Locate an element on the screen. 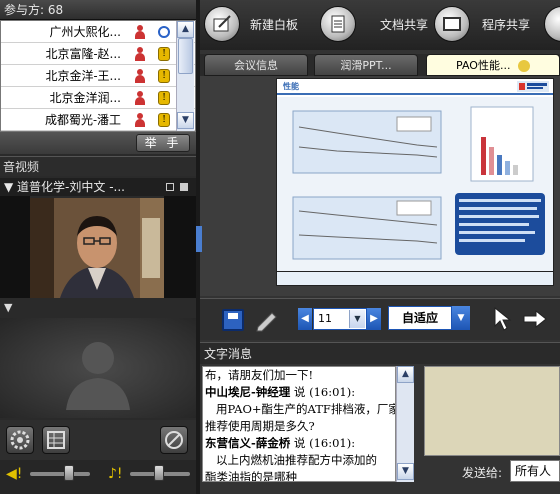 The height and width of the screenshot is (494, 560). speaker-volume-knob is located at coordinates (69, 473).